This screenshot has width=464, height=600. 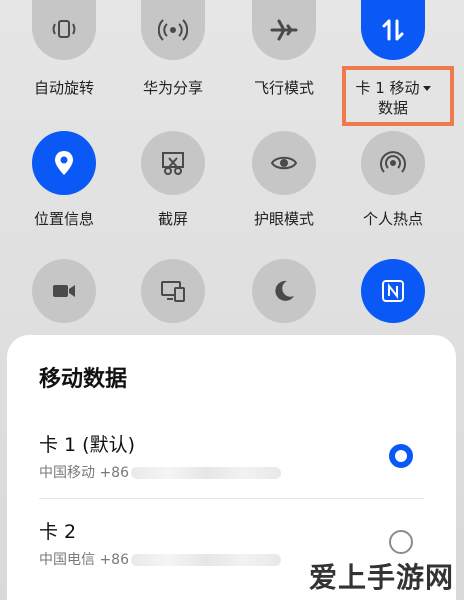 I want to click on eye-comfort-button, so click(x=284, y=163).